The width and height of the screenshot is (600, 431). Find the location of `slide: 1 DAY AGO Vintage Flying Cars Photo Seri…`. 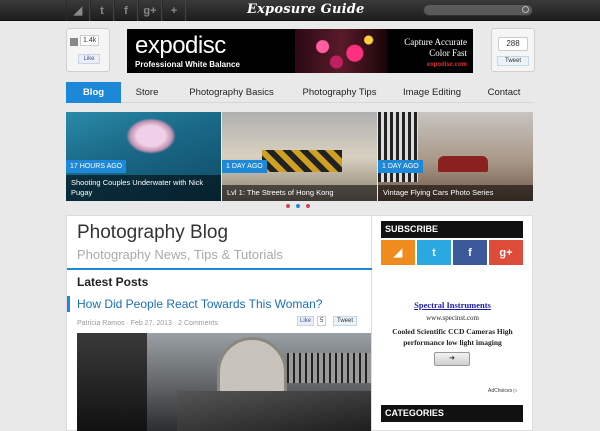

slide: 1 DAY AGO Vintage Flying Cars Photo Seri… is located at coordinates (455, 156).